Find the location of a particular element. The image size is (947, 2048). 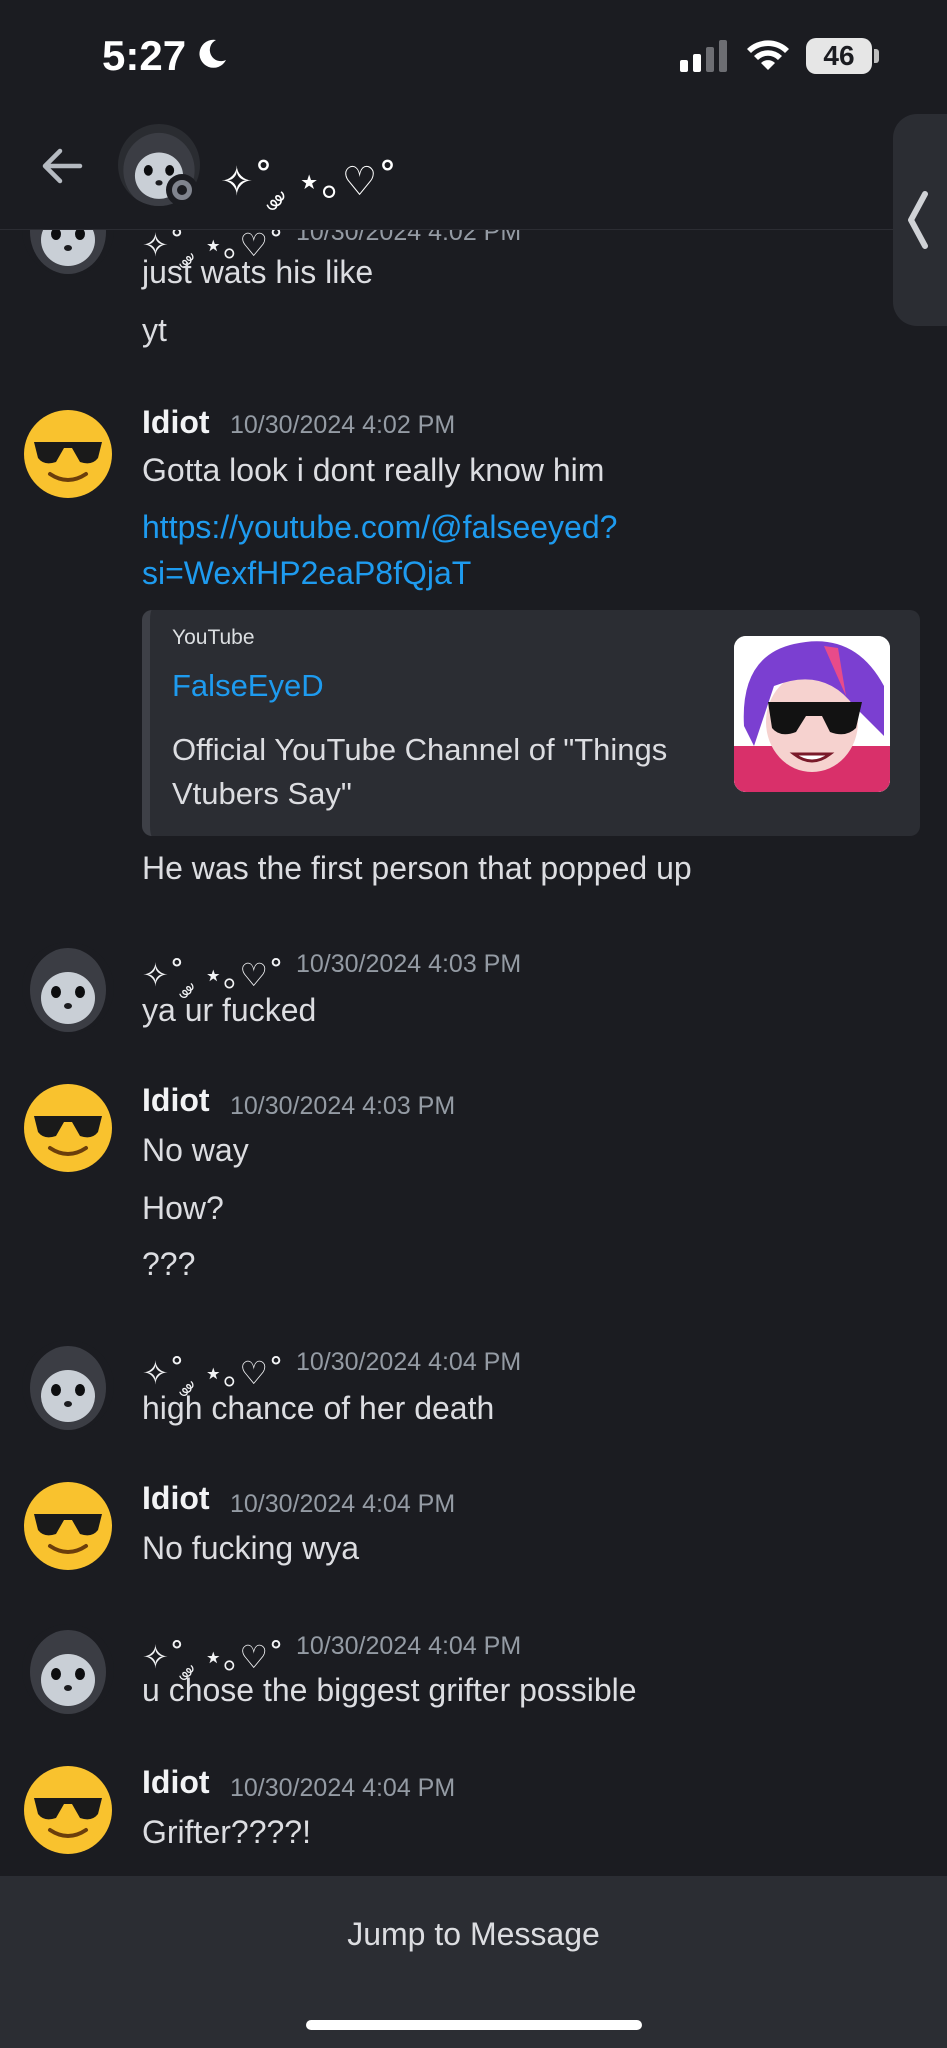

message-text: ya ur fucked is located at coordinates (229, 1010).